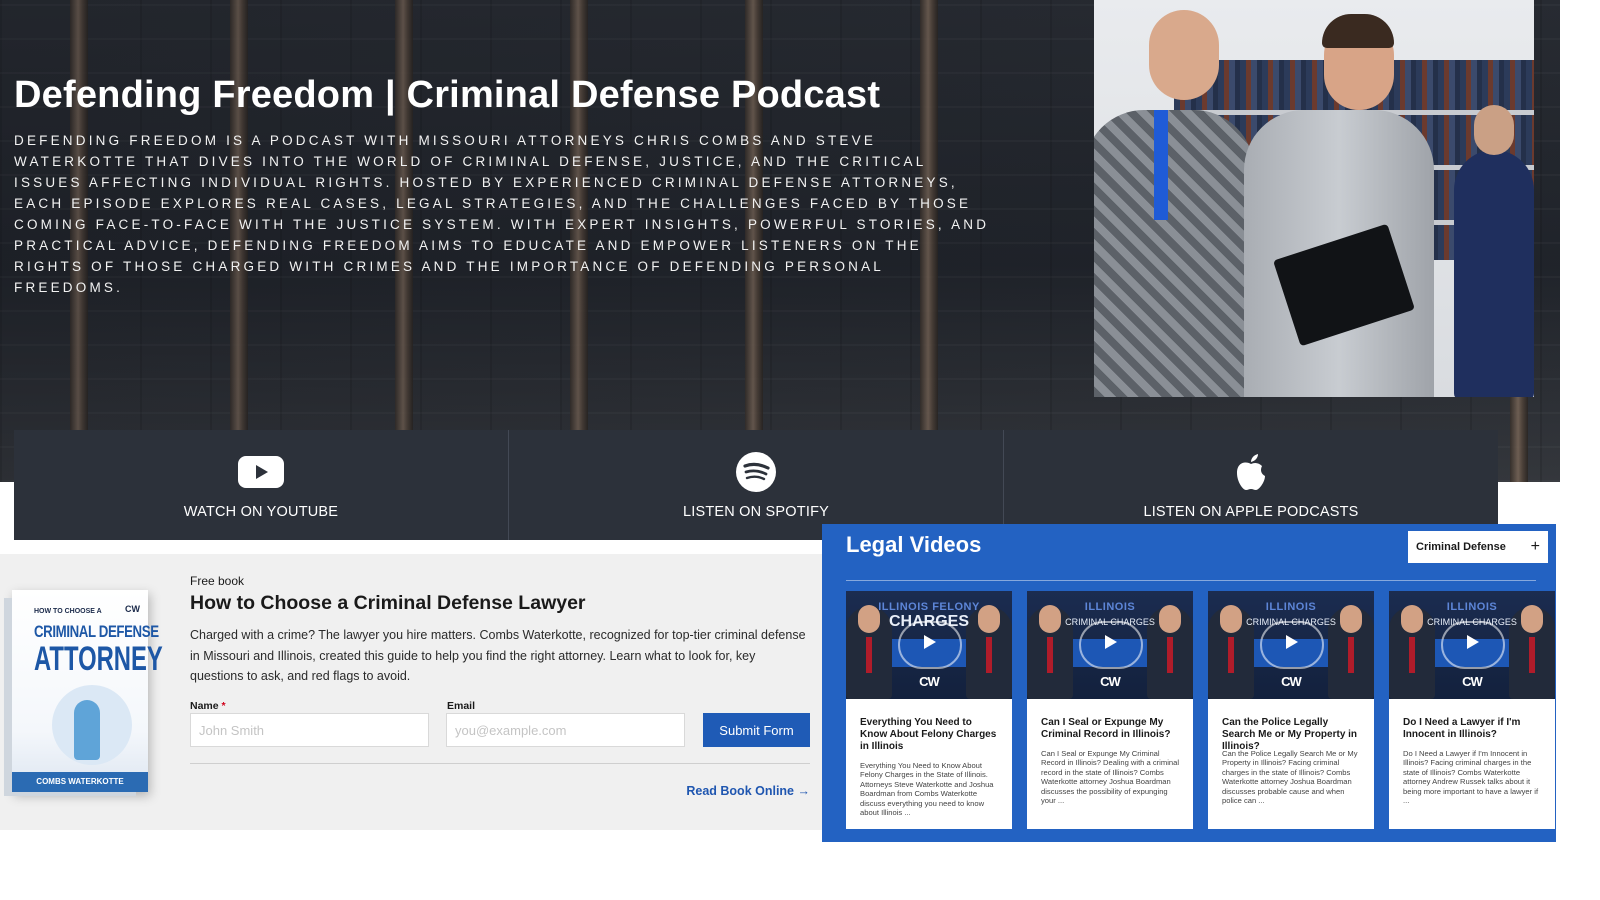 Image resolution: width=1600 pixels, height=900 pixels. Describe the element at coordinates (1461, 547) in the screenshot. I see `category-selected-value: Criminal Defense` at that location.